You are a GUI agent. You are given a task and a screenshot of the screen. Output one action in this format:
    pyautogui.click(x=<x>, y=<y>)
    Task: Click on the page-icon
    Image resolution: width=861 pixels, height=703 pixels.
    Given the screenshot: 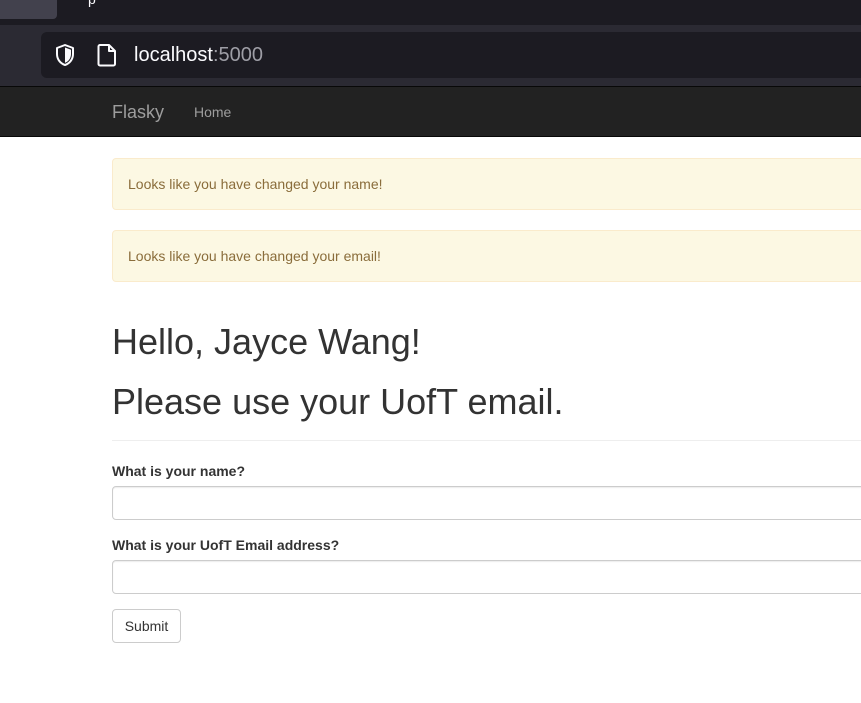 What is the action you would take?
    pyautogui.click(x=107, y=55)
    